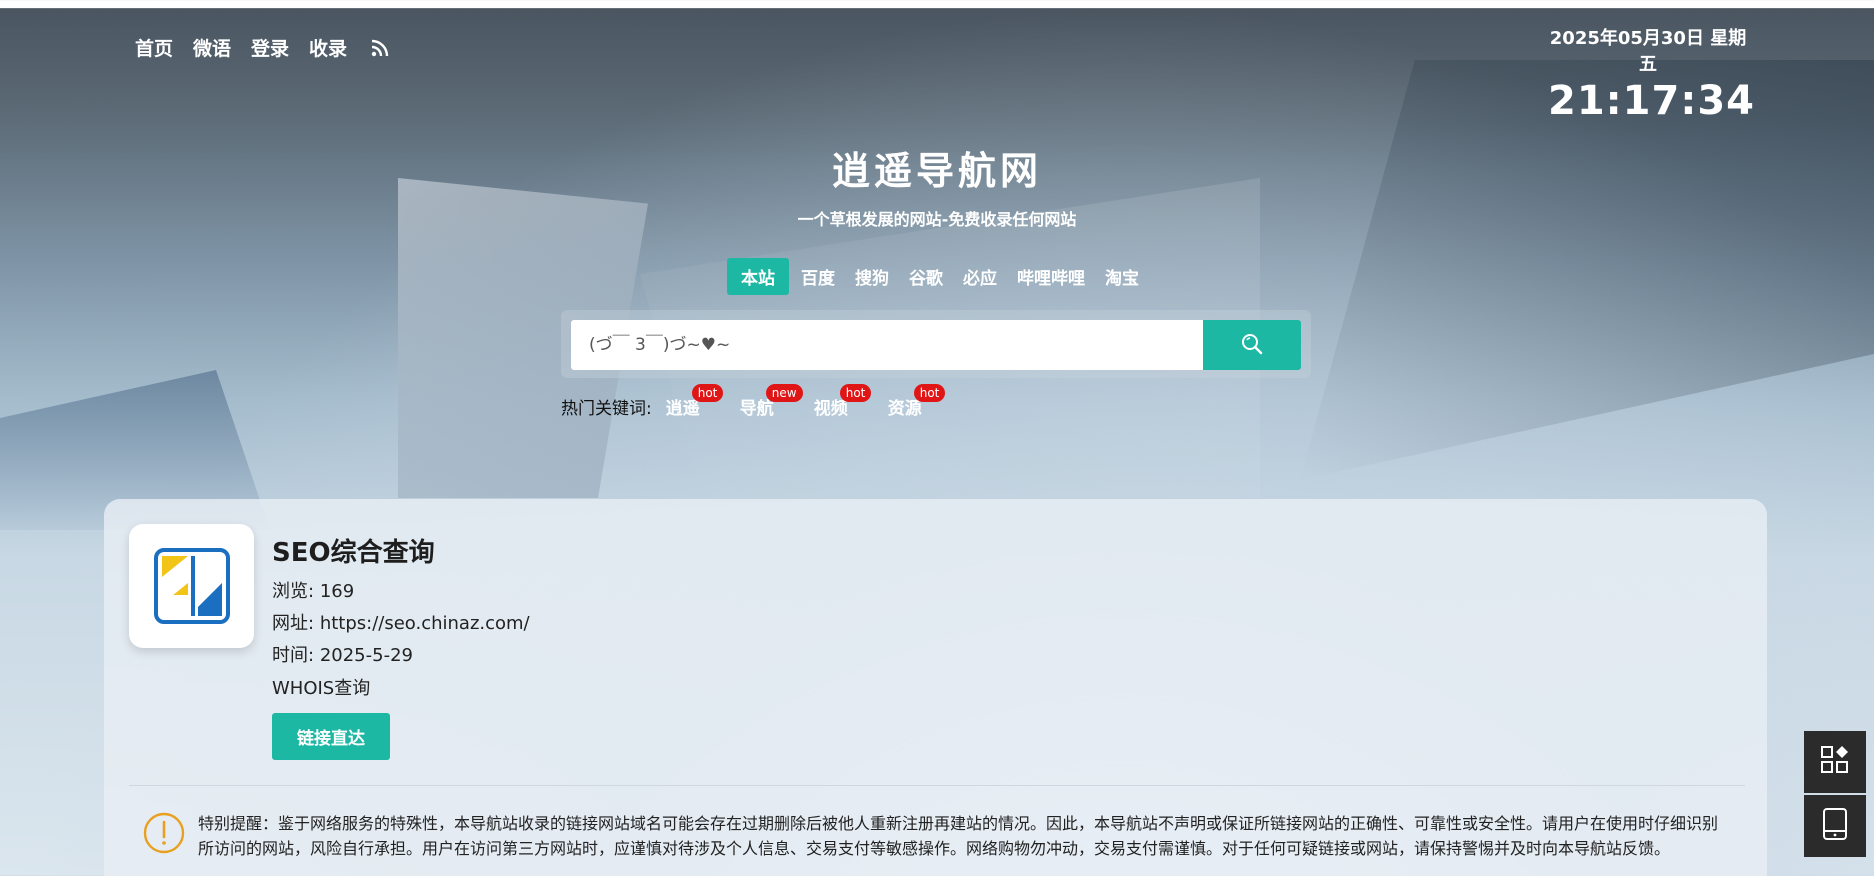 The image size is (1874, 876). What do you see at coordinates (1648, 51) in the screenshot?
I see `clock-date: 2025年05月30日 星期五` at bounding box center [1648, 51].